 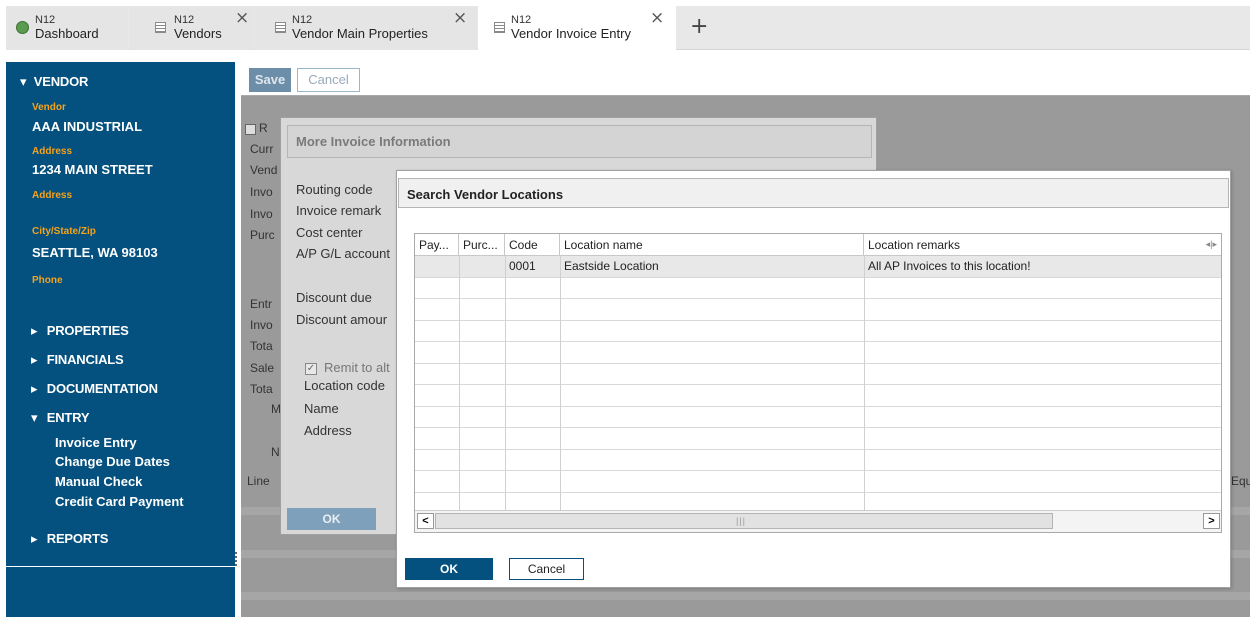 I want to click on cell-code: 0001, so click(x=522, y=266).